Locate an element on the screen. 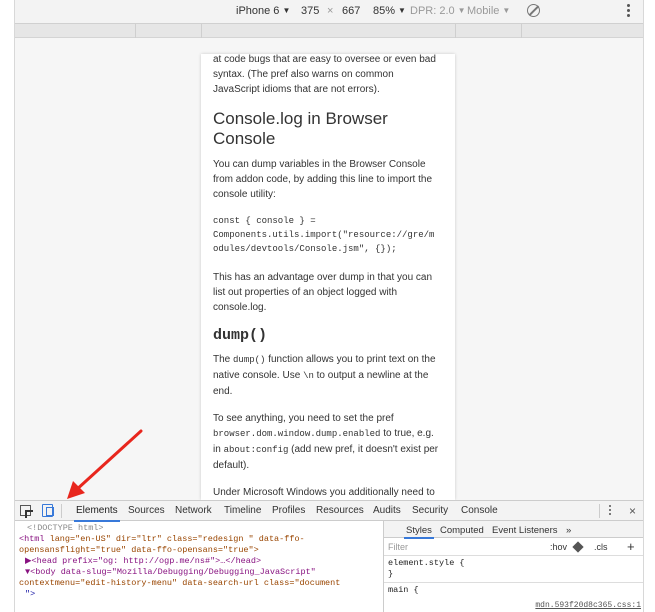 This screenshot has width=655, height=612. zoom-select: 85% ▼ is located at coordinates (389, 11).